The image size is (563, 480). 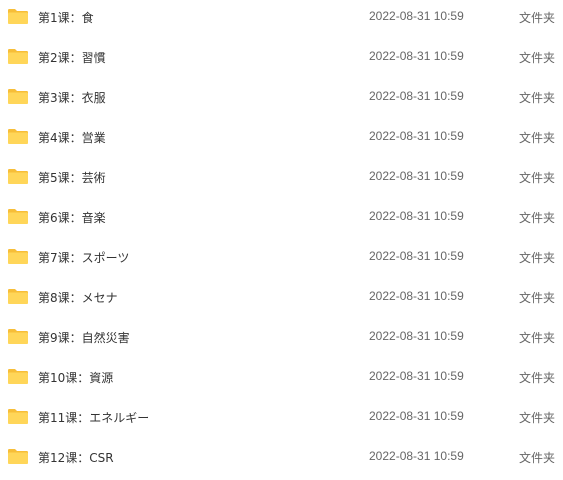 What do you see at coordinates (281, 340) in the screenshot?
I see `file-row: 第9课：自然災害 2022-08-31 10:59 文件夹` at bounding box center [281, 340].